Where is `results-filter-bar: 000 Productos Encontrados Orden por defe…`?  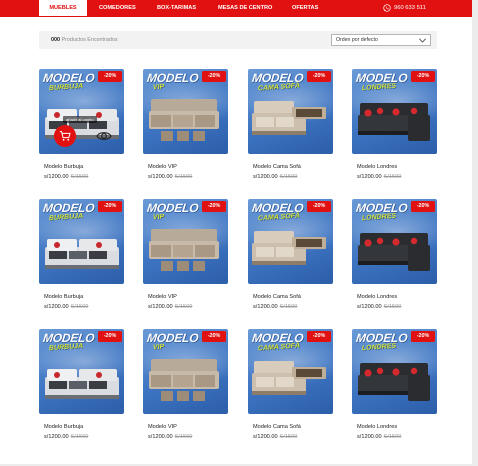
results-filter-bar: 000 Productos Encontrados Orden por defe… is located at coordinates (238, 40).